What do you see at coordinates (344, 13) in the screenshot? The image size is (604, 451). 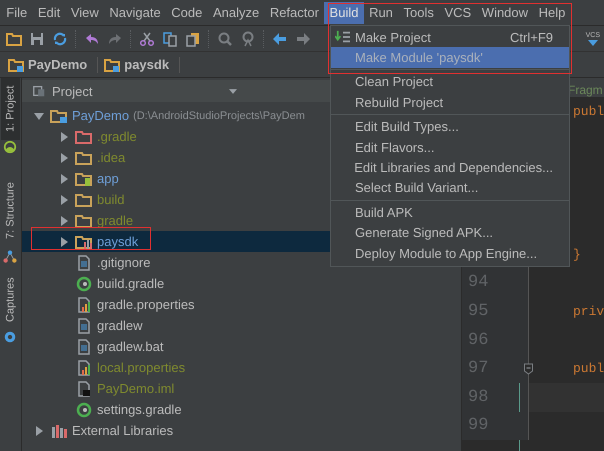 I see `menu-item: Build` at bounding box center [344, 13].